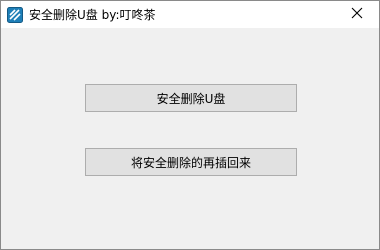 The height and width of the screenshot is (250, 380). I want to click on close-button, so click(357, 14).